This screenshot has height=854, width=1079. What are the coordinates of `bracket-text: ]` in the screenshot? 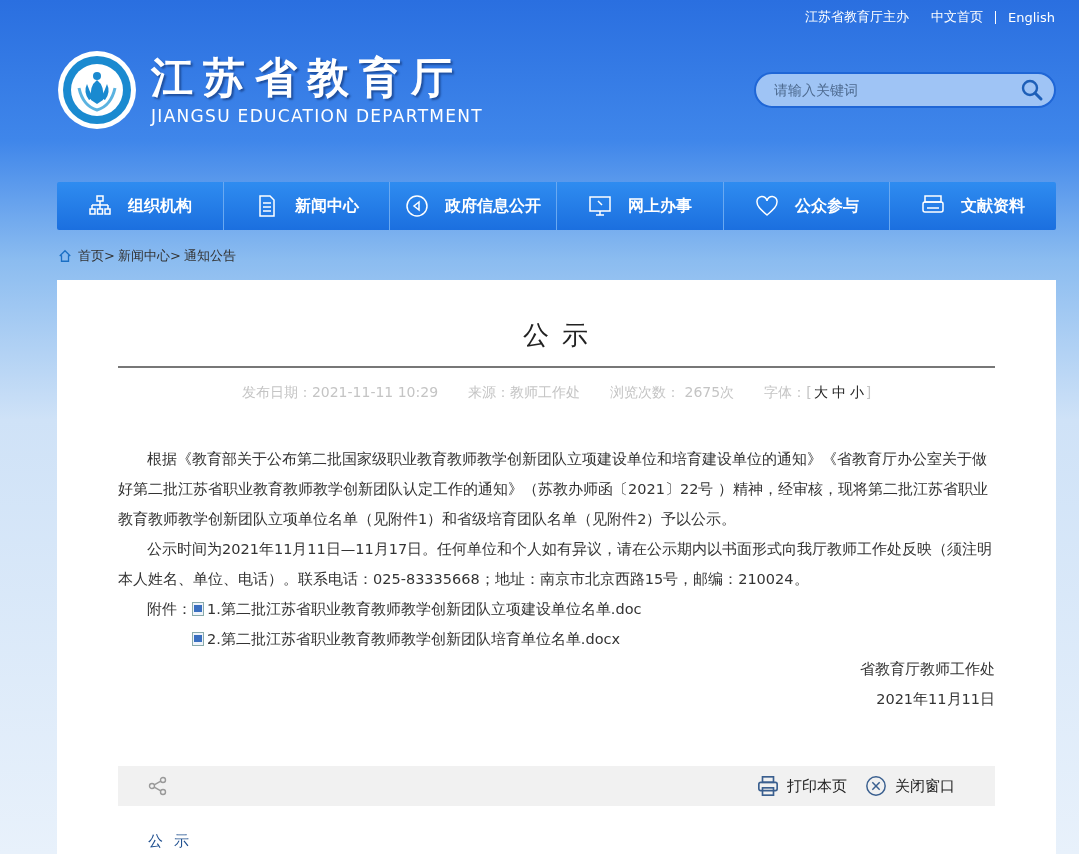 It's located at (868, 393).